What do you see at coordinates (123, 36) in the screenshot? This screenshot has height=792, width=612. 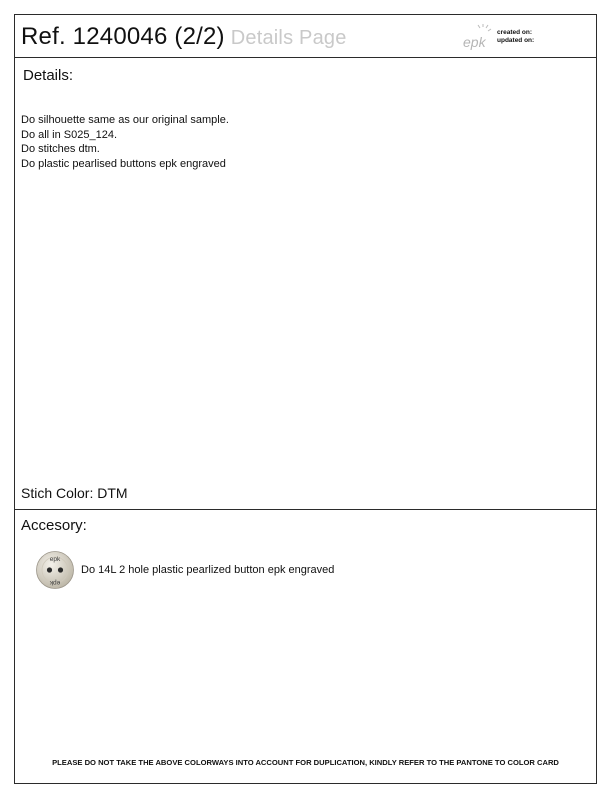 I see `reference-number: Ref. 1240046 (2/2)` at bounding box center [123, 36].